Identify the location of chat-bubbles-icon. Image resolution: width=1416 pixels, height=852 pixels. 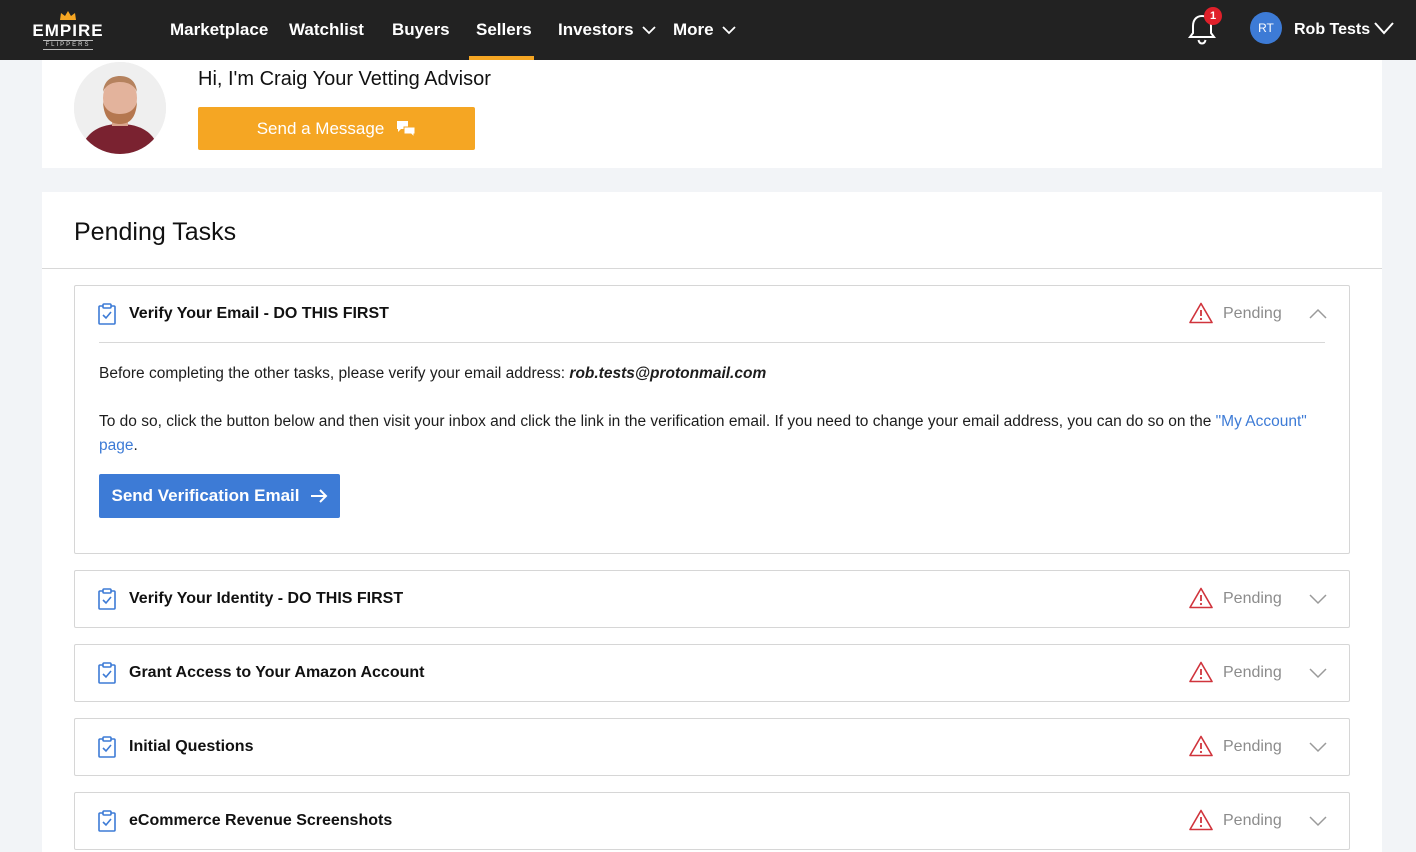
(406, 129).